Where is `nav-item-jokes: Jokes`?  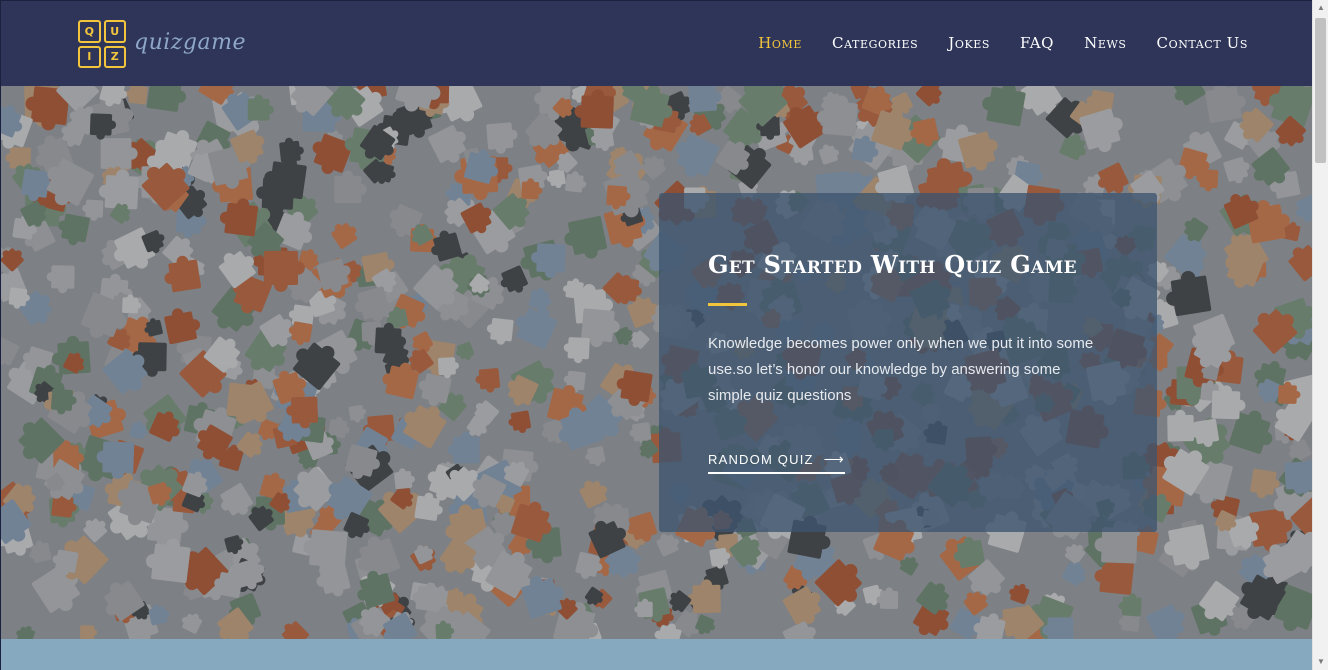
nav-item-jokes: Jokes is located at coordinates (969, 43).